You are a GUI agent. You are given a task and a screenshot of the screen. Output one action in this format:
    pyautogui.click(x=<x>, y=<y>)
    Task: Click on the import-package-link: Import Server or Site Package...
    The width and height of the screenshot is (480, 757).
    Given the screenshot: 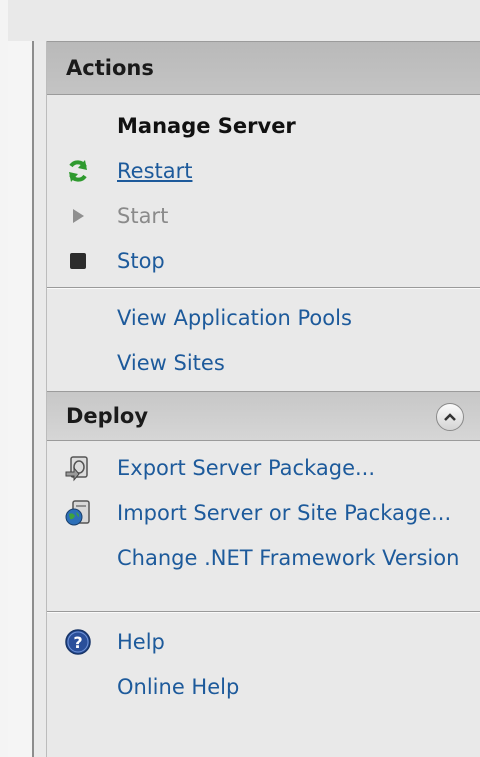 What is the action you would take?
    pyautogui.click(x=284, y=513)
    